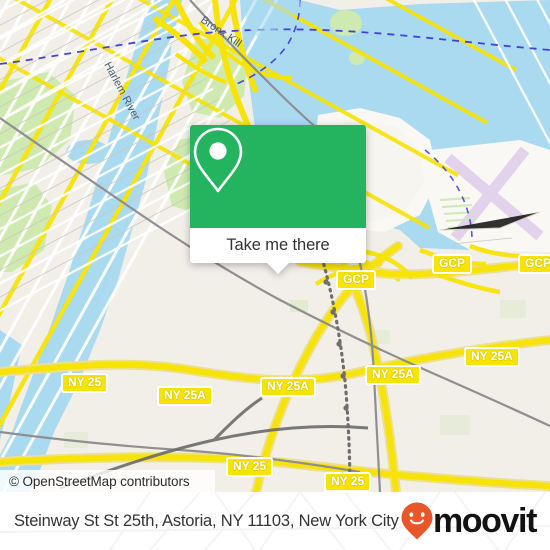  I want to click on attribution-text: © OpenStreetMap contributors, so click(99, 481).